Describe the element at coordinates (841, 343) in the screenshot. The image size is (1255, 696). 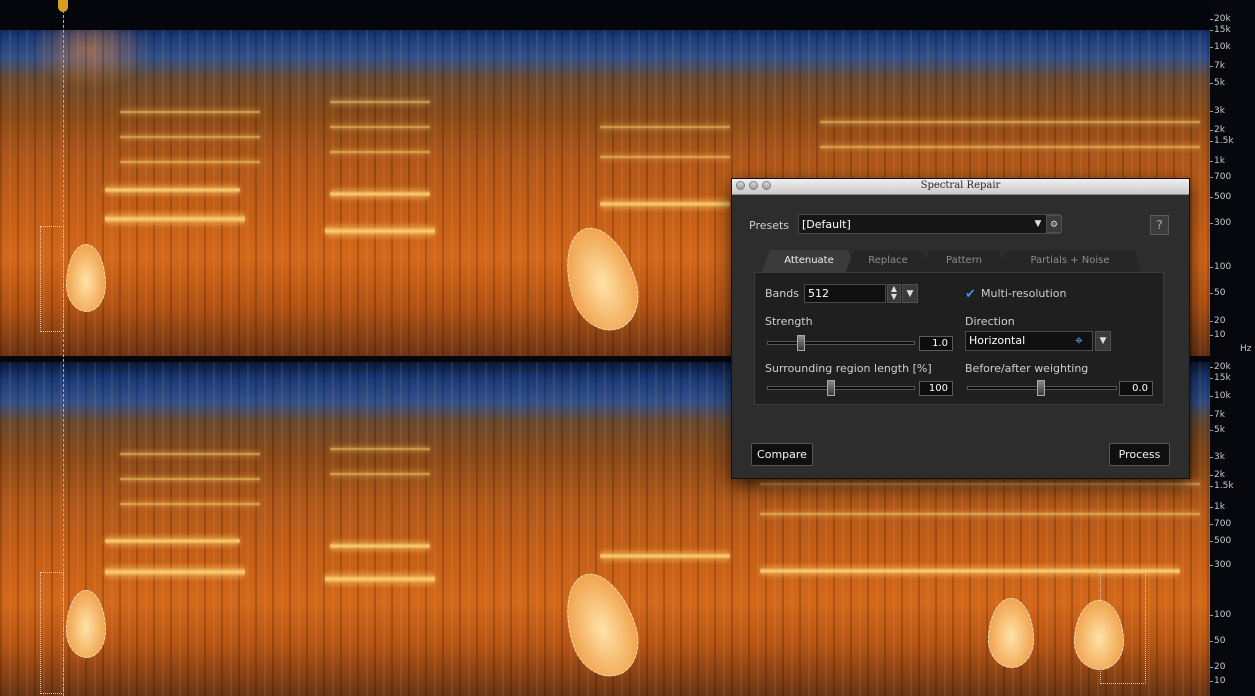
I see `strength-slider` at that location.